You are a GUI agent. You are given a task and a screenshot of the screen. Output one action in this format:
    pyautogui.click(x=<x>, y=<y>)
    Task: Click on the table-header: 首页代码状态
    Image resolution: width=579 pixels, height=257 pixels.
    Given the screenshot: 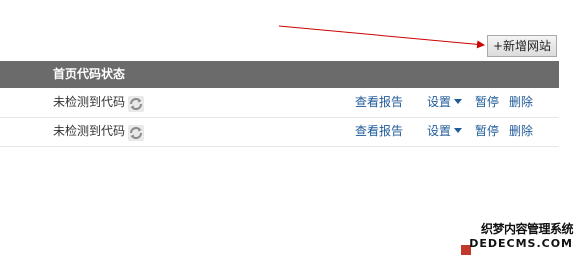 What is the action you would take?
    pyautogui.click(x=279, y=74)
    